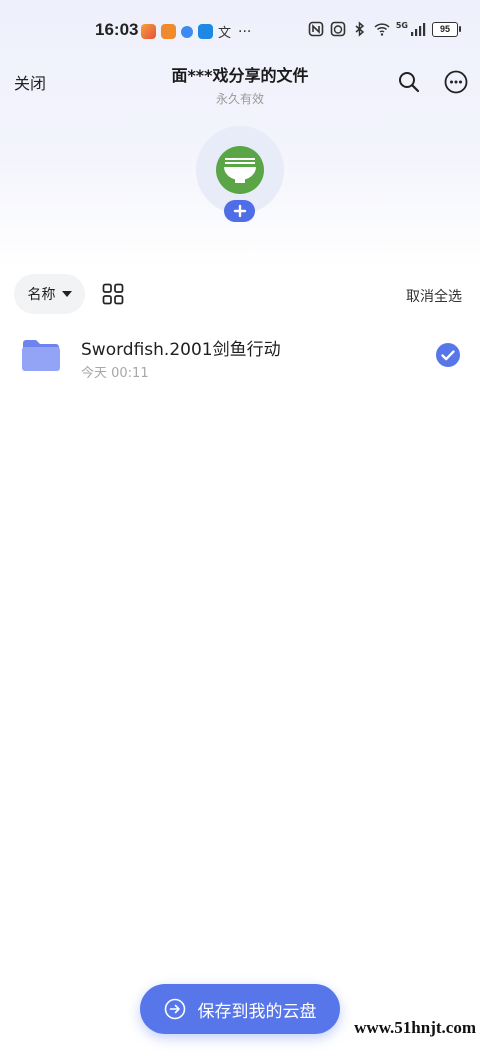 The height and width of the screenshot is (1056, 480). I want to click on translate-icon: 文, so click(225, 33).